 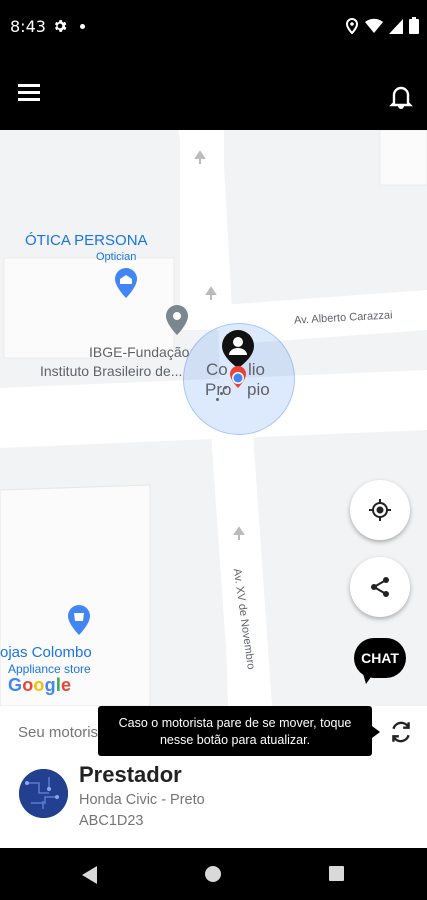 I want to click on tooltip-arrow, so click(x=376, y=732).